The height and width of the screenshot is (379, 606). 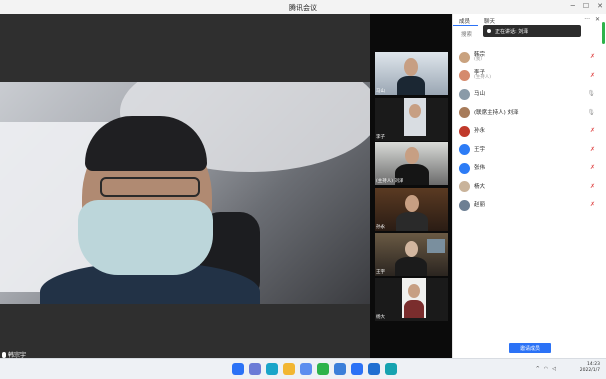 What do you see at coordinates (145, 237) in the screenshot?
I see `speaker-mask` at bounding box center [145, 237].